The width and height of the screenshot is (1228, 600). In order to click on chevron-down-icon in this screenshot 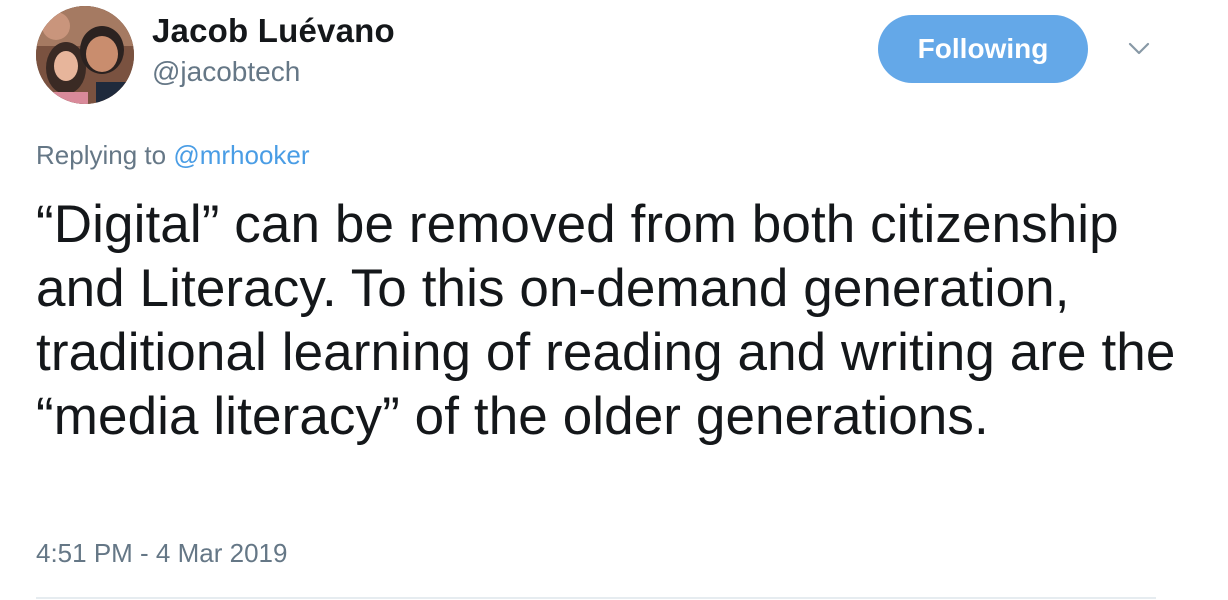, I will do `click(1139, 50)`.